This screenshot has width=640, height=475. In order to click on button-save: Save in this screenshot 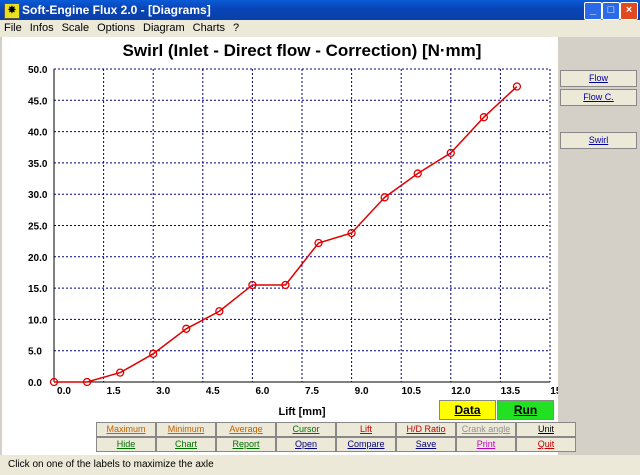, I will do `click(426, 444)`.